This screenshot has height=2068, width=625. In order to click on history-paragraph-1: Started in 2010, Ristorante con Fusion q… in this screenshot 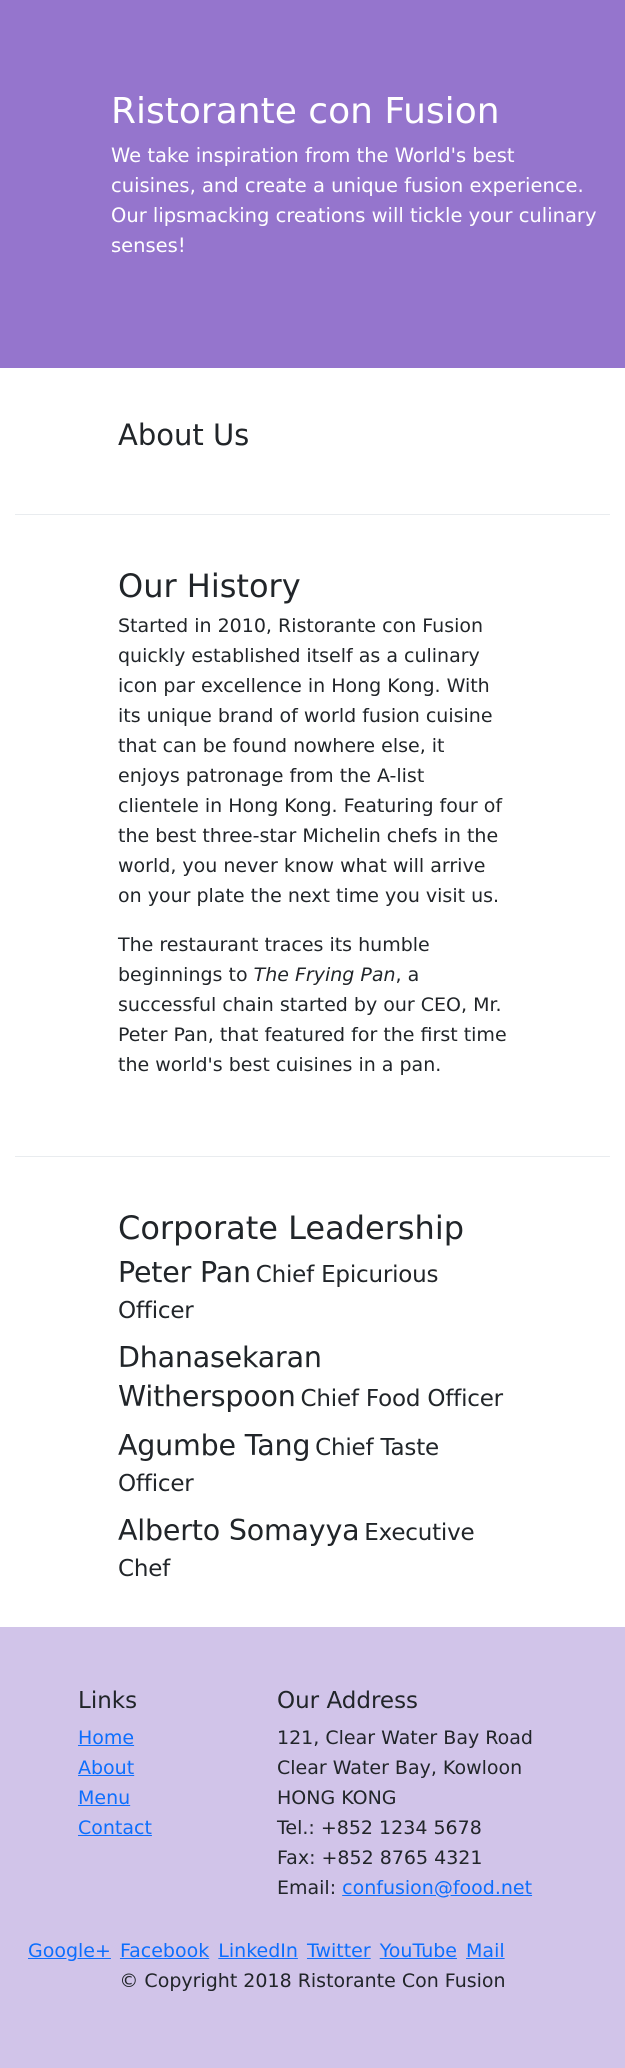, I will do `click(310, 761)`.